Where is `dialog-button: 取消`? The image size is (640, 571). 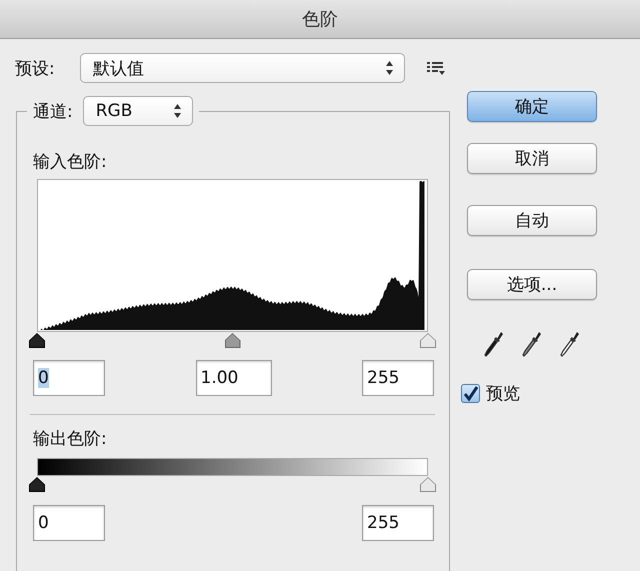 dialog-button: 取消 is located at coordinates (532, 158).